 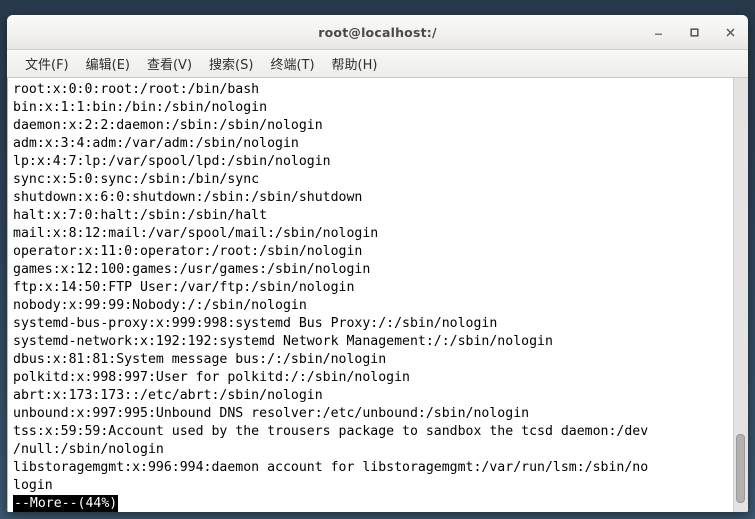 What do you see at coordinates (740, 468) in the screenshot?
I see `scrollbar-thumb` at bounding box center [740, 468].